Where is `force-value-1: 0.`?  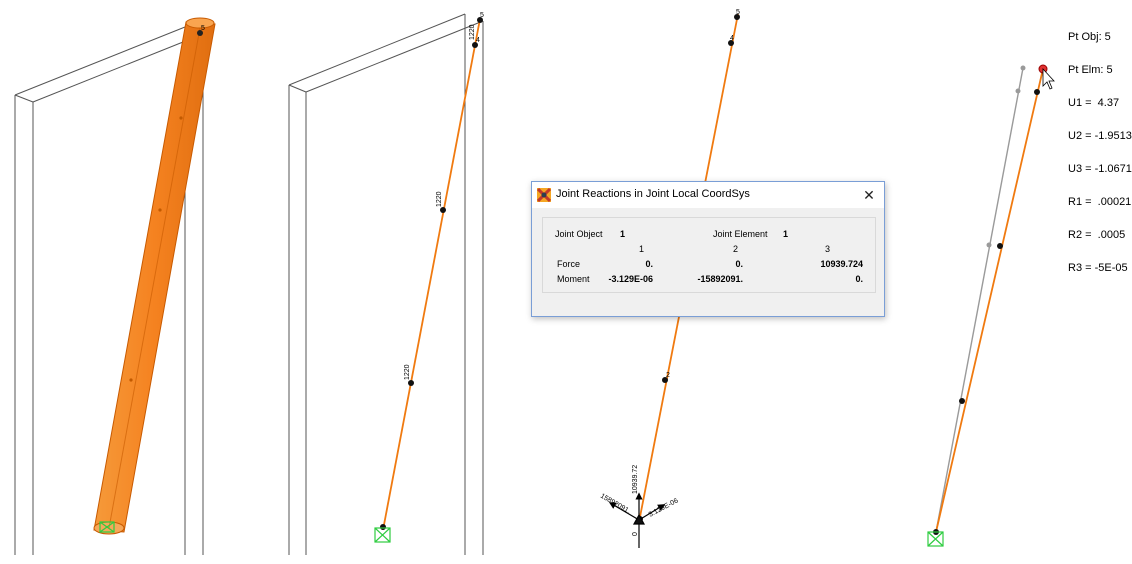 force-value-1: 0. is located at coordinates (649, 264).